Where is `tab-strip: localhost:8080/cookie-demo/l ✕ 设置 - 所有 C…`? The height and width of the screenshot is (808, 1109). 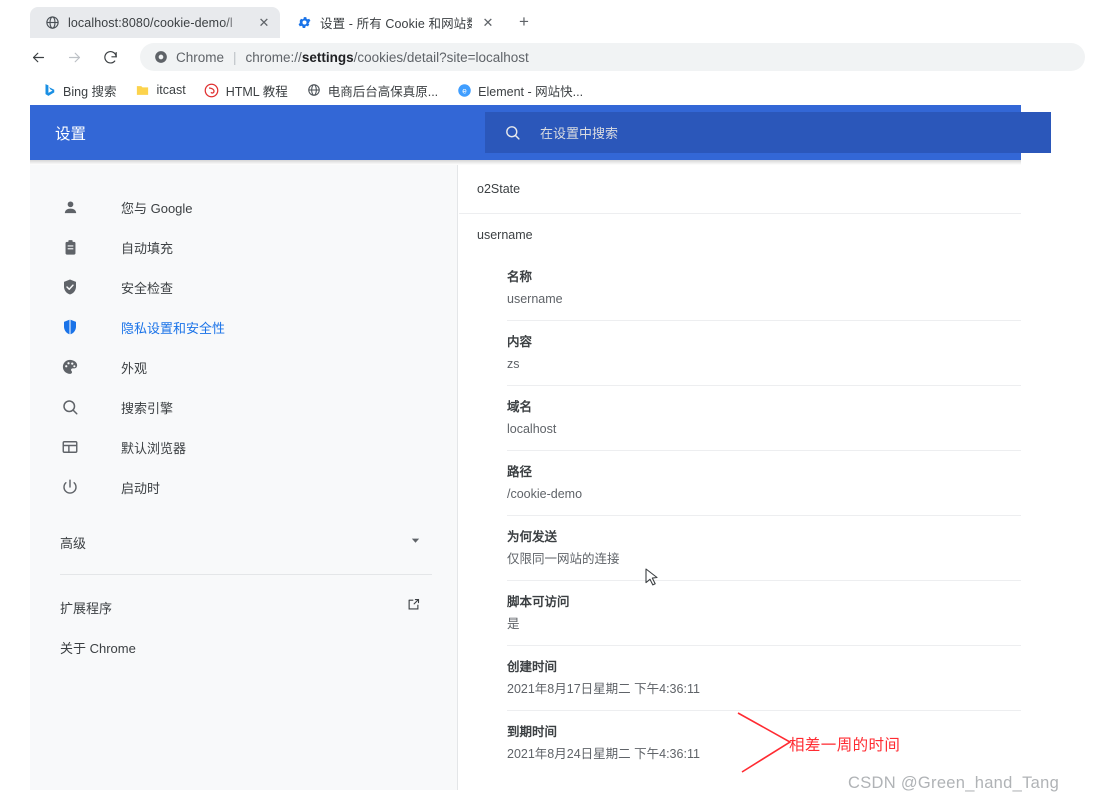 tab-strip: localhost:8080/cookie-demo/l ✕ 设置 - 所有 C… is located at coordinates (554, 19).